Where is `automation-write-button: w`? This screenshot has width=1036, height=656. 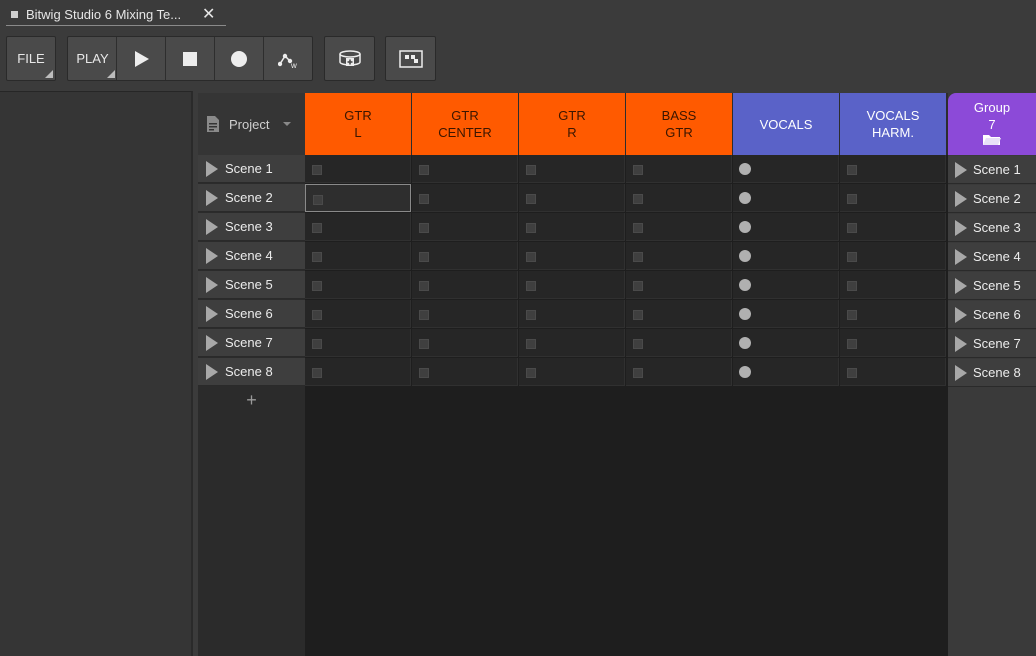 automation-write-button: w is located at coordinates (288, 58).